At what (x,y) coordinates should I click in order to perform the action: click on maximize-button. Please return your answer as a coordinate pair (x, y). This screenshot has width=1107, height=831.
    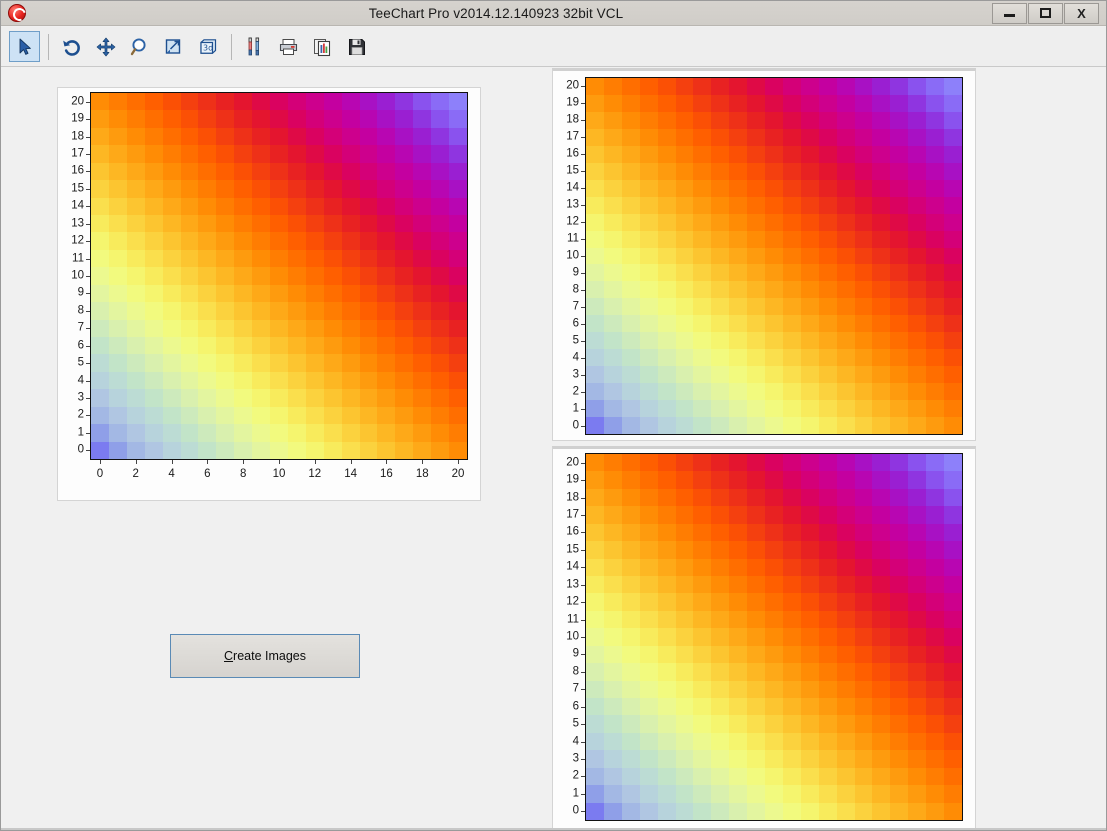
    Looking at the image, I should click on (1045, 13).